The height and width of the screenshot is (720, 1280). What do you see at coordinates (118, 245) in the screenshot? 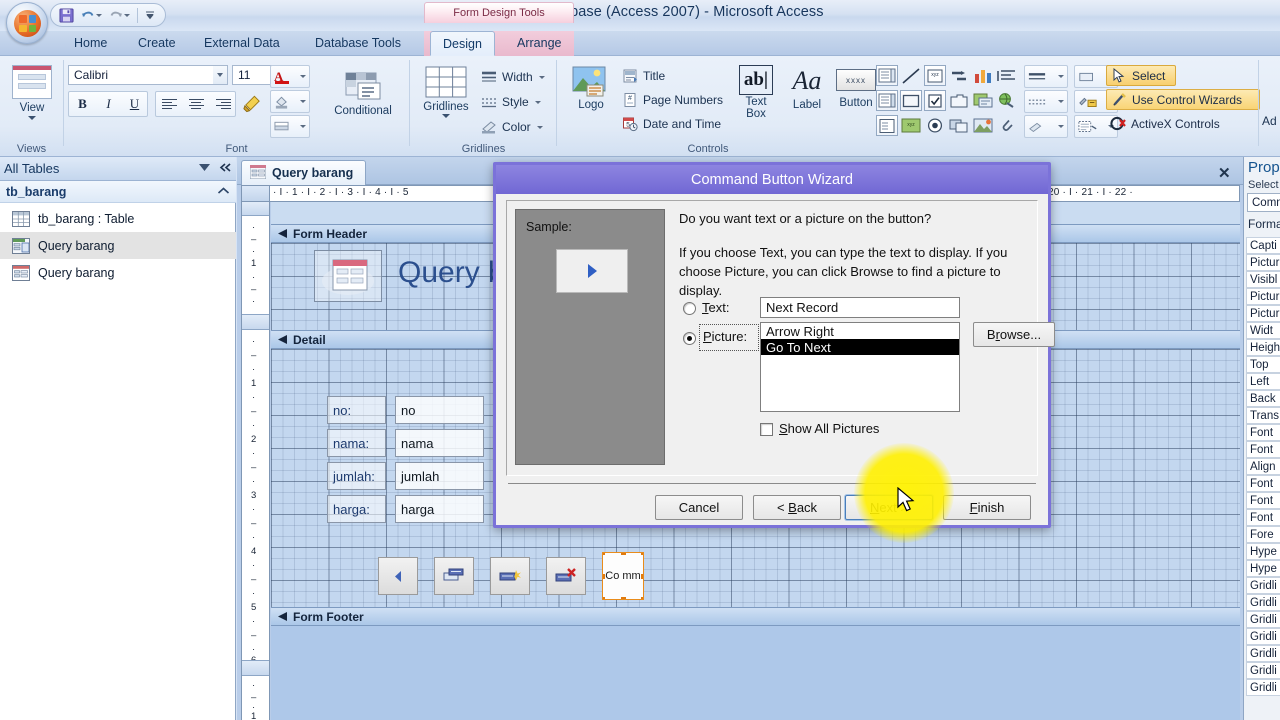
I see `nav-item-query-barang-form: Query barang` at bounding box center [118, 245].